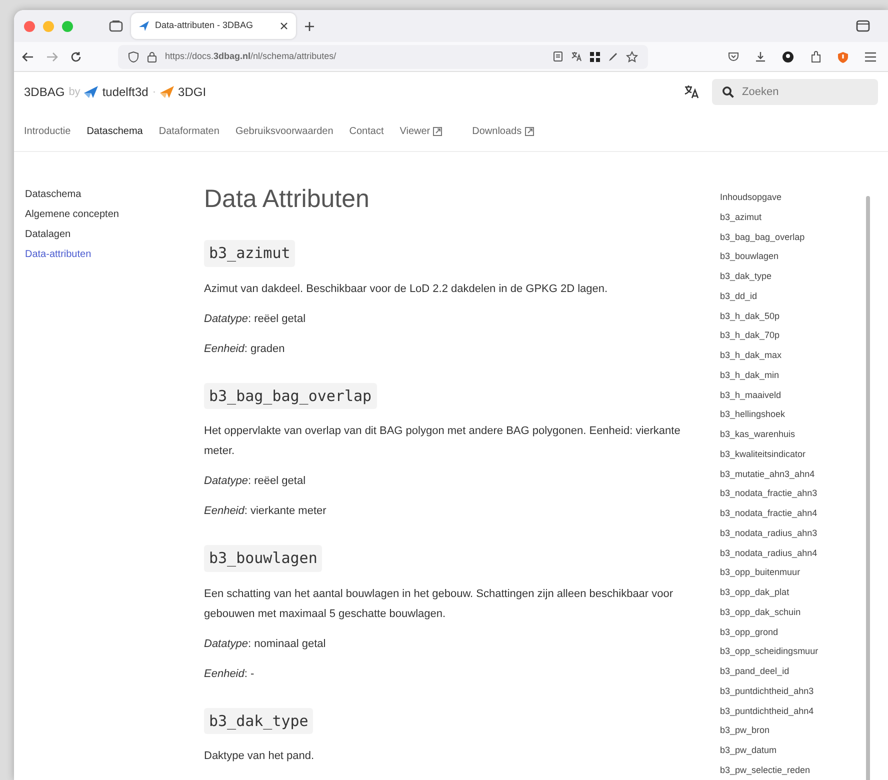 This screenshot has height=780, width=888. Describe the element at coordinates (250, 253) in the screenshot. I see `attribute-heading: b3_azimut` at that location.